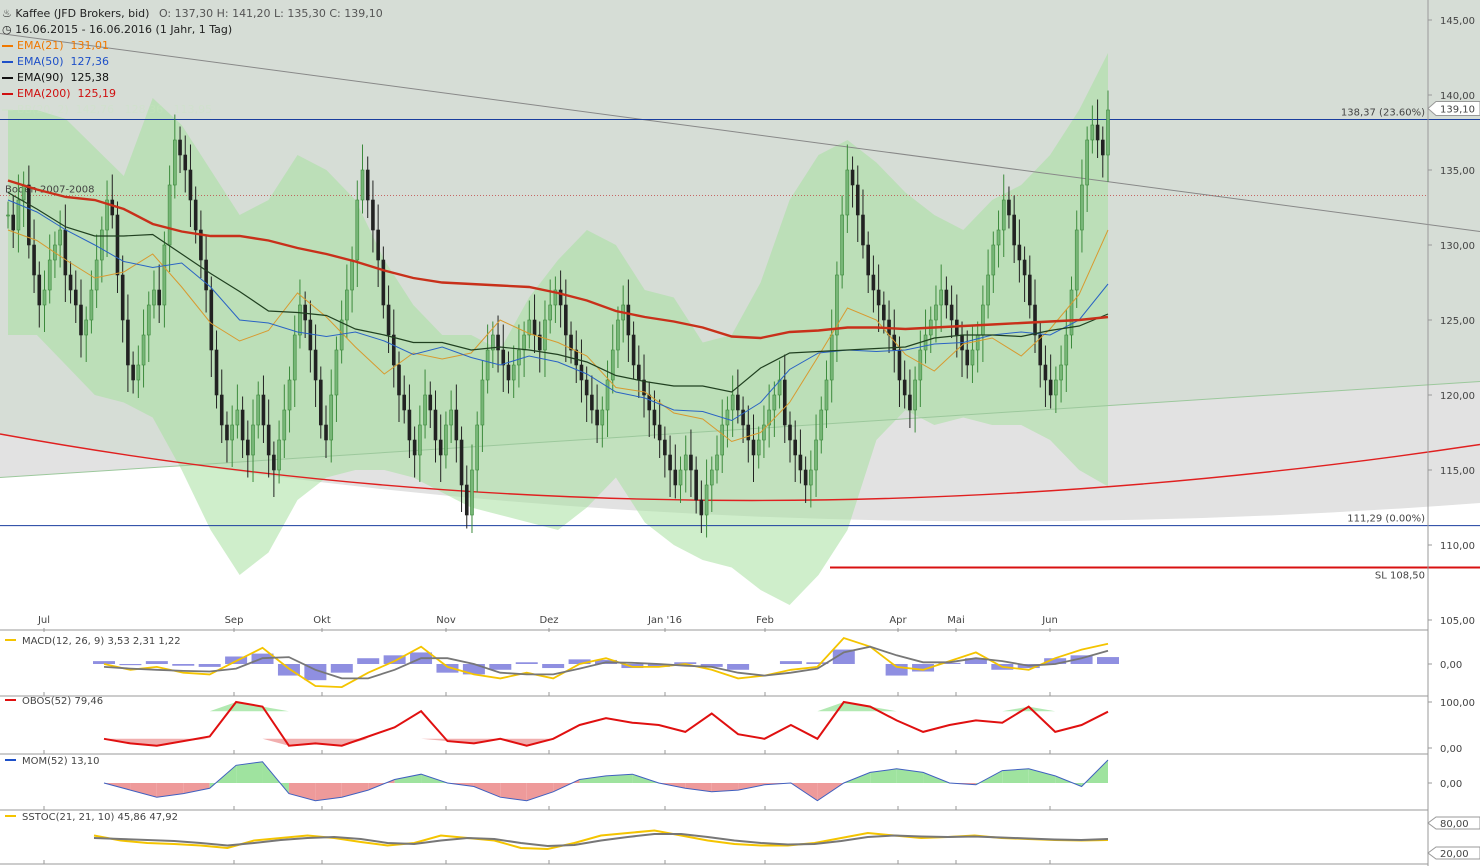 This screenshot has width=1480, height=866. What do you see at coordinates (60, 761) in the screenshot?
I see `pane-legend-2: MOM(52) 13,10` at bounding box center [60, 761].